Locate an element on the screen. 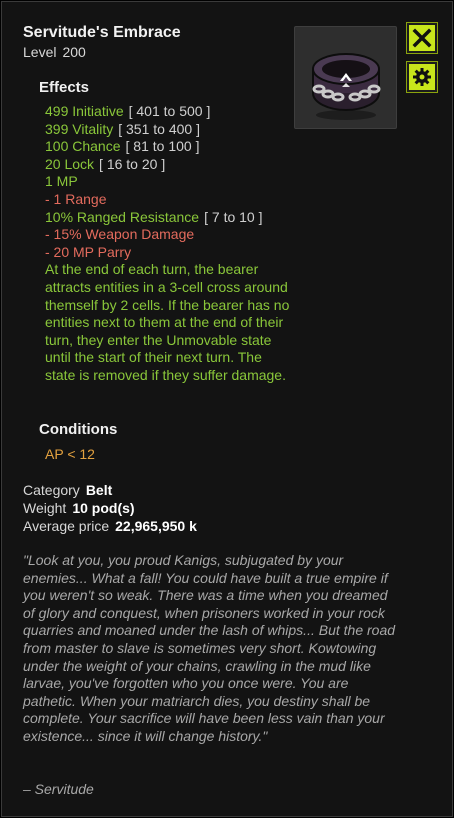 This screenshot has width=454, height=818. price-row: Average price 22,965,950 k is located at coordinates (110, 526).